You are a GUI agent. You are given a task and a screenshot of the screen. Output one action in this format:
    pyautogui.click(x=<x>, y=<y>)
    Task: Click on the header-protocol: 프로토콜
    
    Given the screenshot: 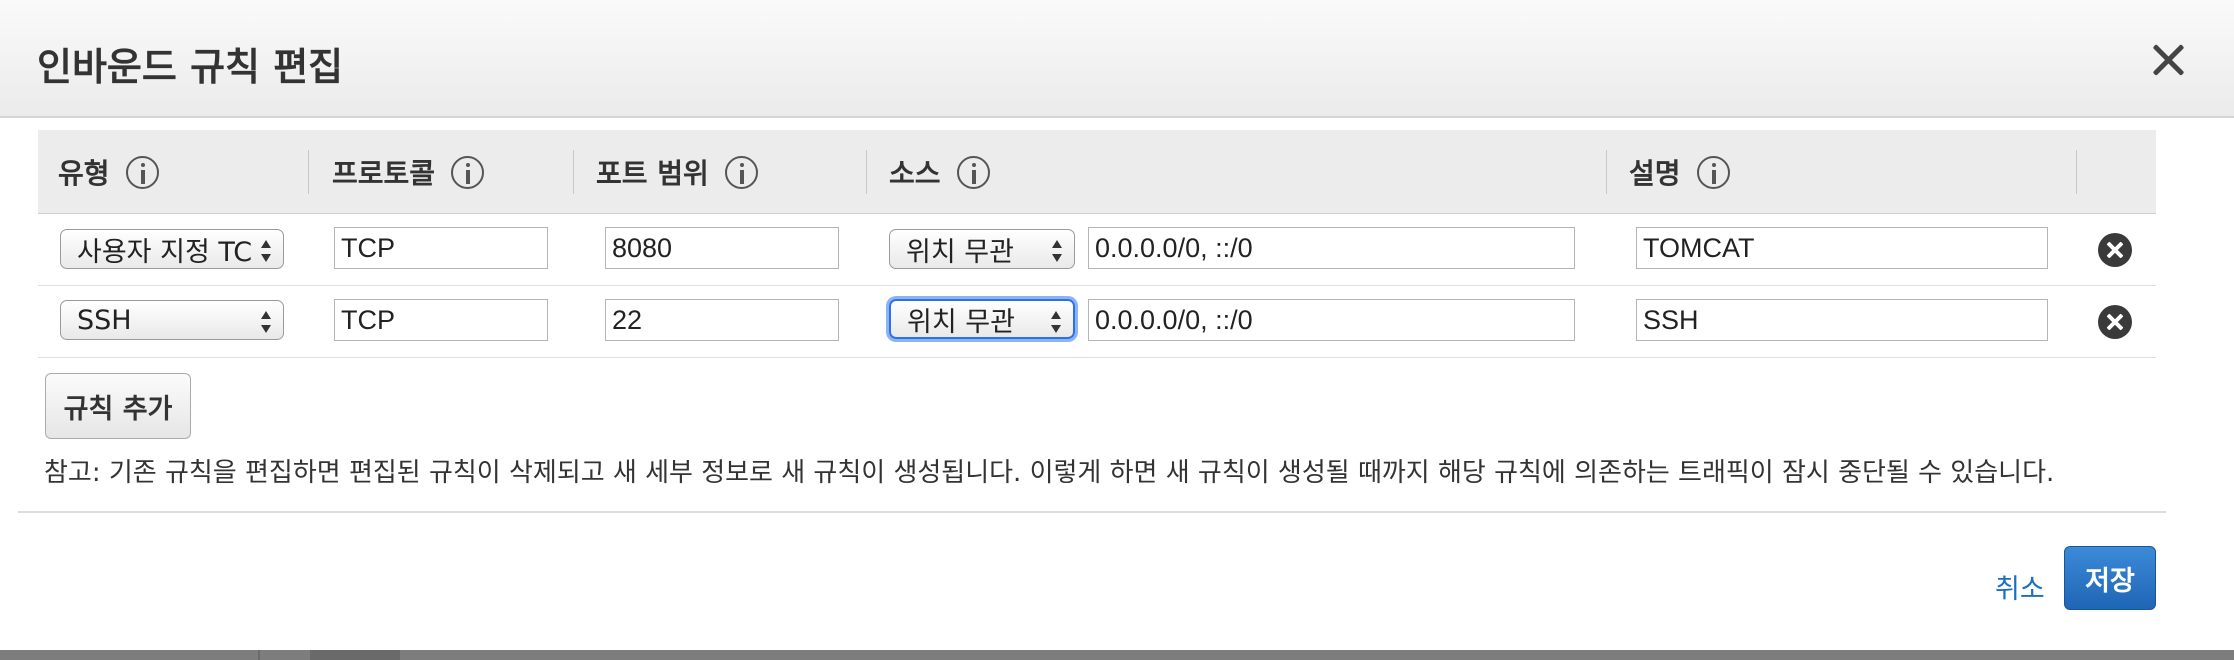 What is the action you would take?
    pyautogui.click(x=408, y=172)
    